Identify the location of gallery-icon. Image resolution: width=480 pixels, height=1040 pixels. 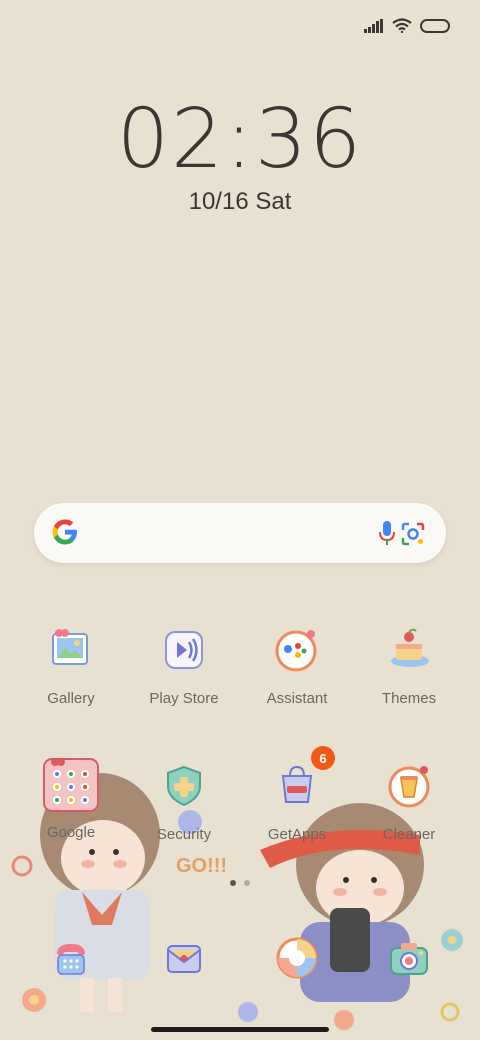
(71, 650).